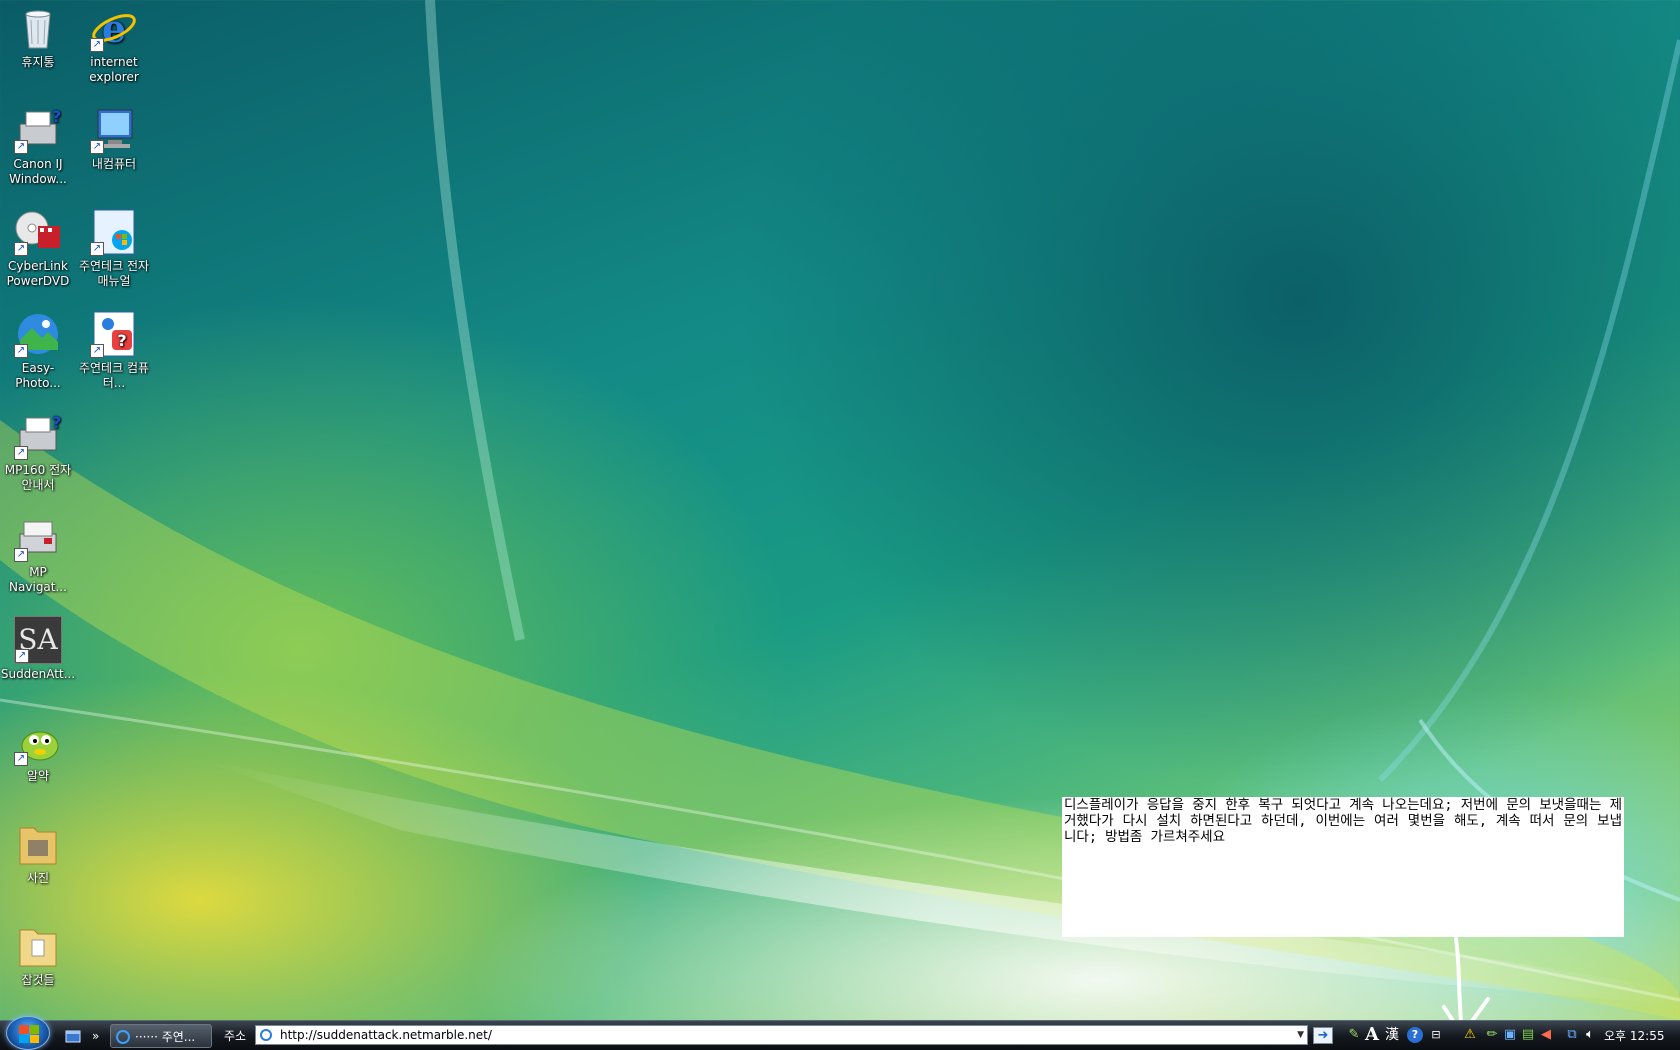 This screenshot has height=1050, width=1680. I want to click on address-input: http://suddenattack.netmarble.net/ ▼, so click(781, 1035).